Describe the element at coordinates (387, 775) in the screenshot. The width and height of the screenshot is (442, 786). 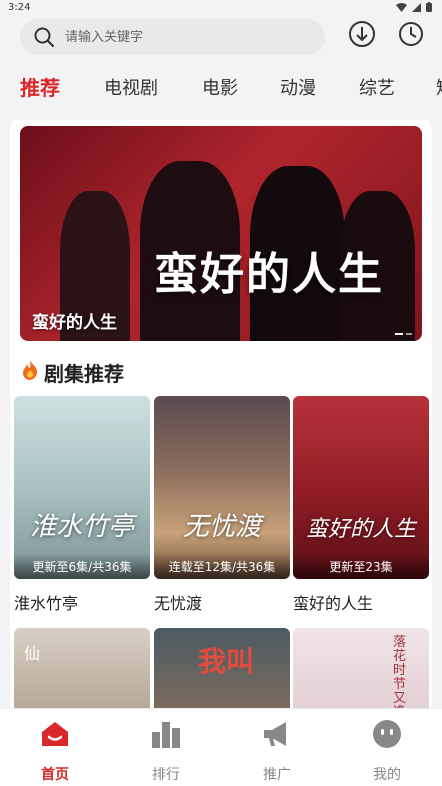
I see `nav-mine-label: 我的` at that location.